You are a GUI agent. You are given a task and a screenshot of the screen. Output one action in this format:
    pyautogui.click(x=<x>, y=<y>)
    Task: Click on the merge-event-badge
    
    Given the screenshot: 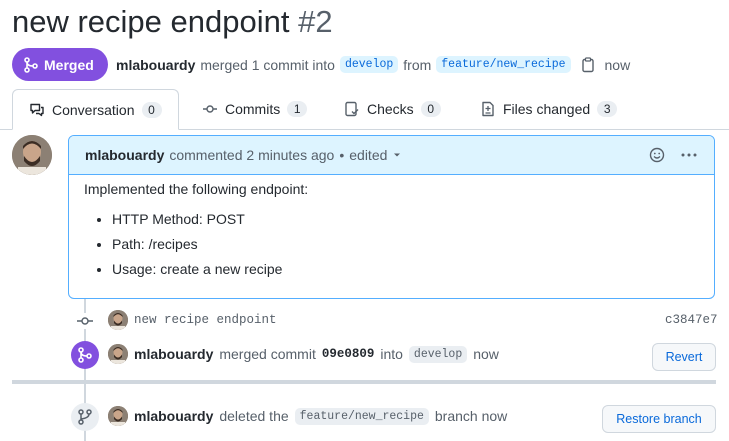 What is the action you would take?
    pyautogui.click(x=85, y=355)
    